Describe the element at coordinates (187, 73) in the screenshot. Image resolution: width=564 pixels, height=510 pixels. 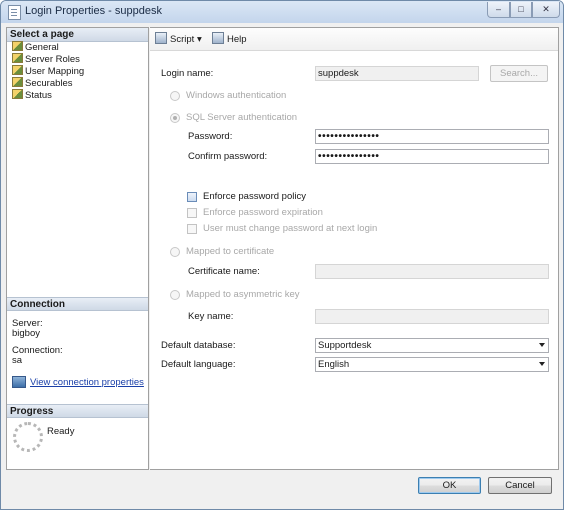
I see `login-name-label: Login name:` at that location.